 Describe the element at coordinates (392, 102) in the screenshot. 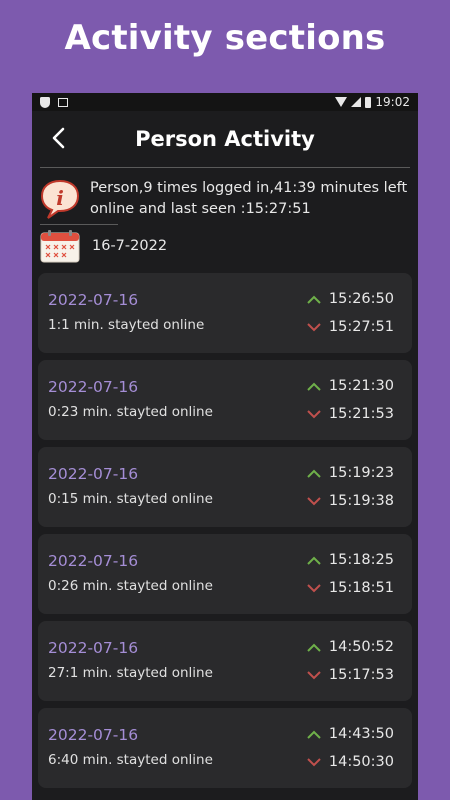

I see `status-time: 19:02` at that location.